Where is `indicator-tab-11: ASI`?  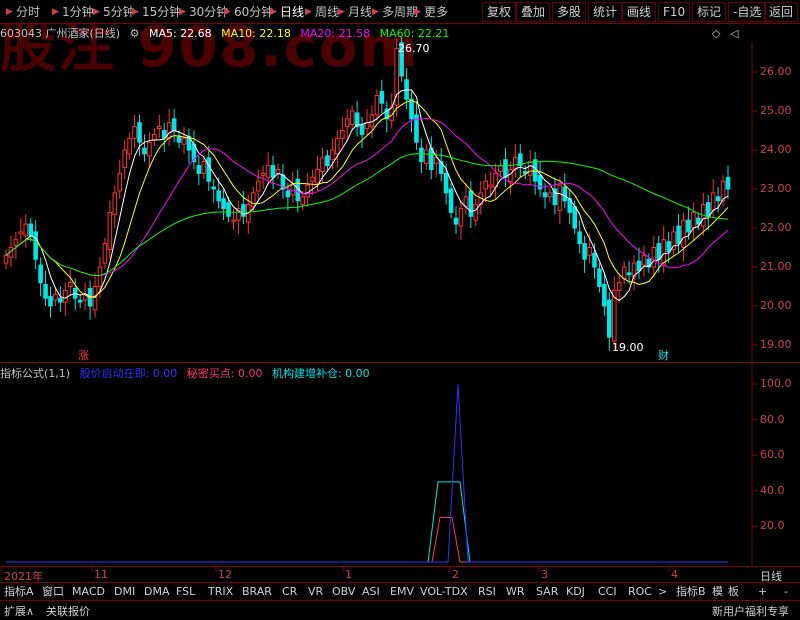 indicator-tab-11: ASI is located at coordinates (371, 592).